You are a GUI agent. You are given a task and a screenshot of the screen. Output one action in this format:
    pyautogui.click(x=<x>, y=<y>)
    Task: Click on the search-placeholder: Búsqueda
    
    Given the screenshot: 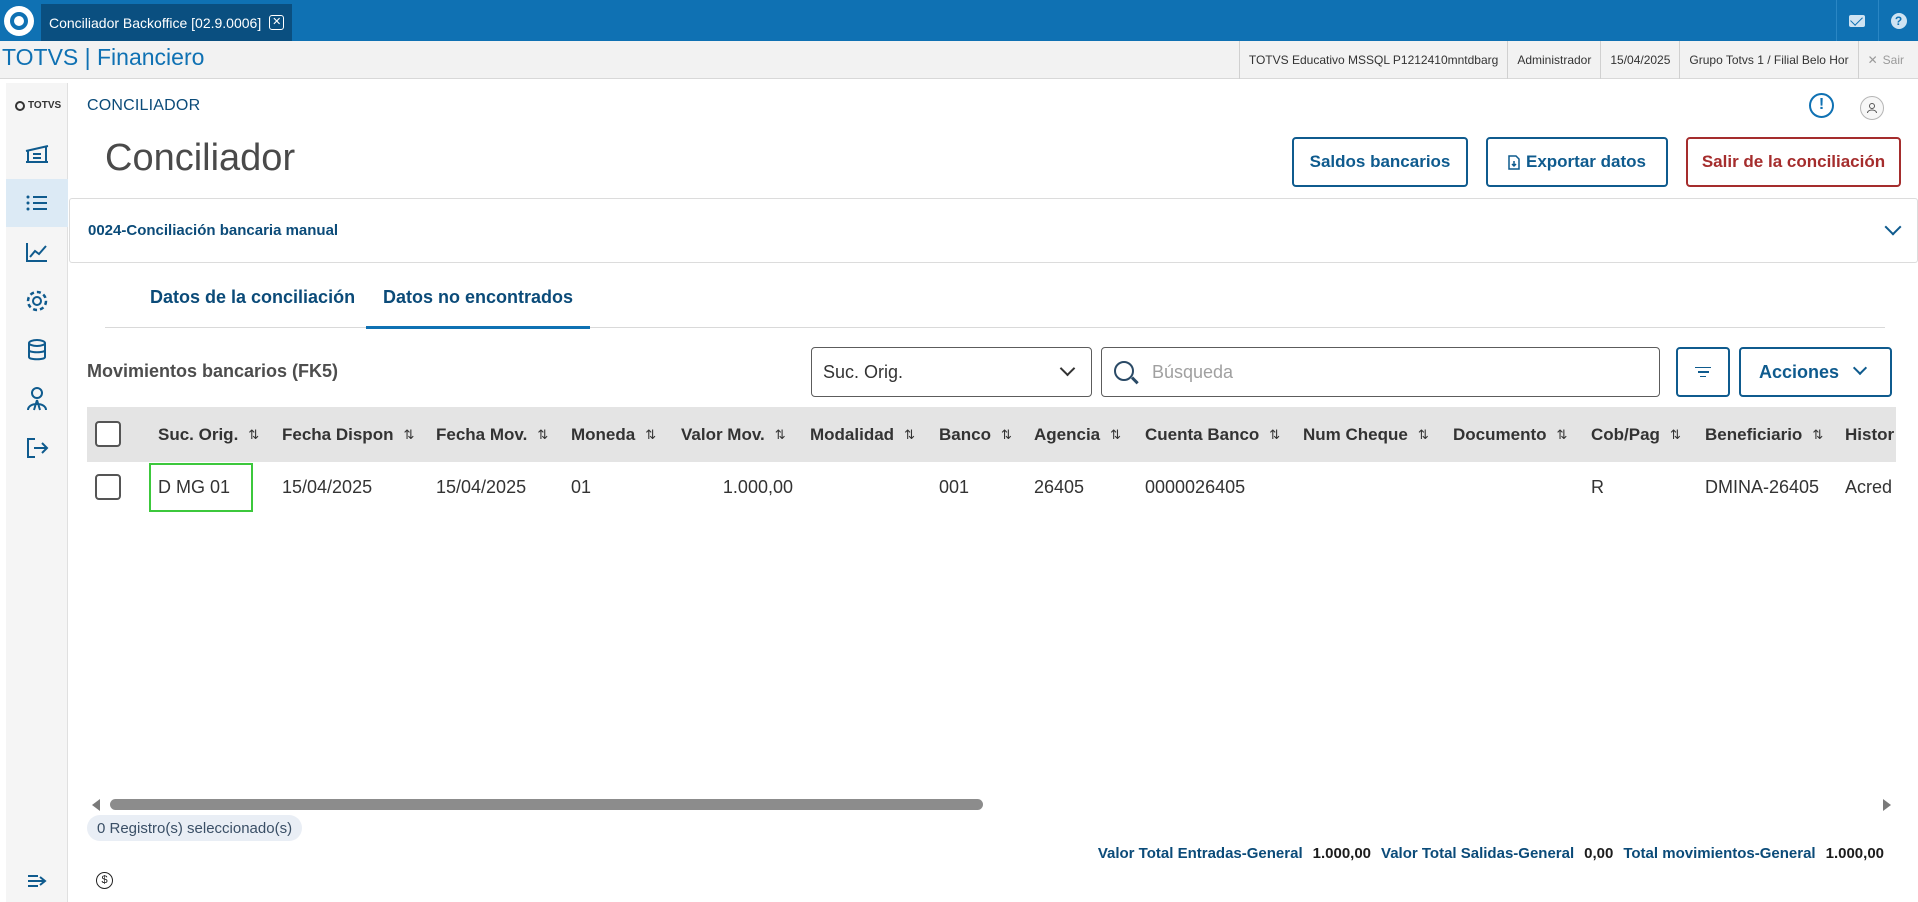 What is the action you would take?
    pyautogui.click(x=1193, y=371)
    